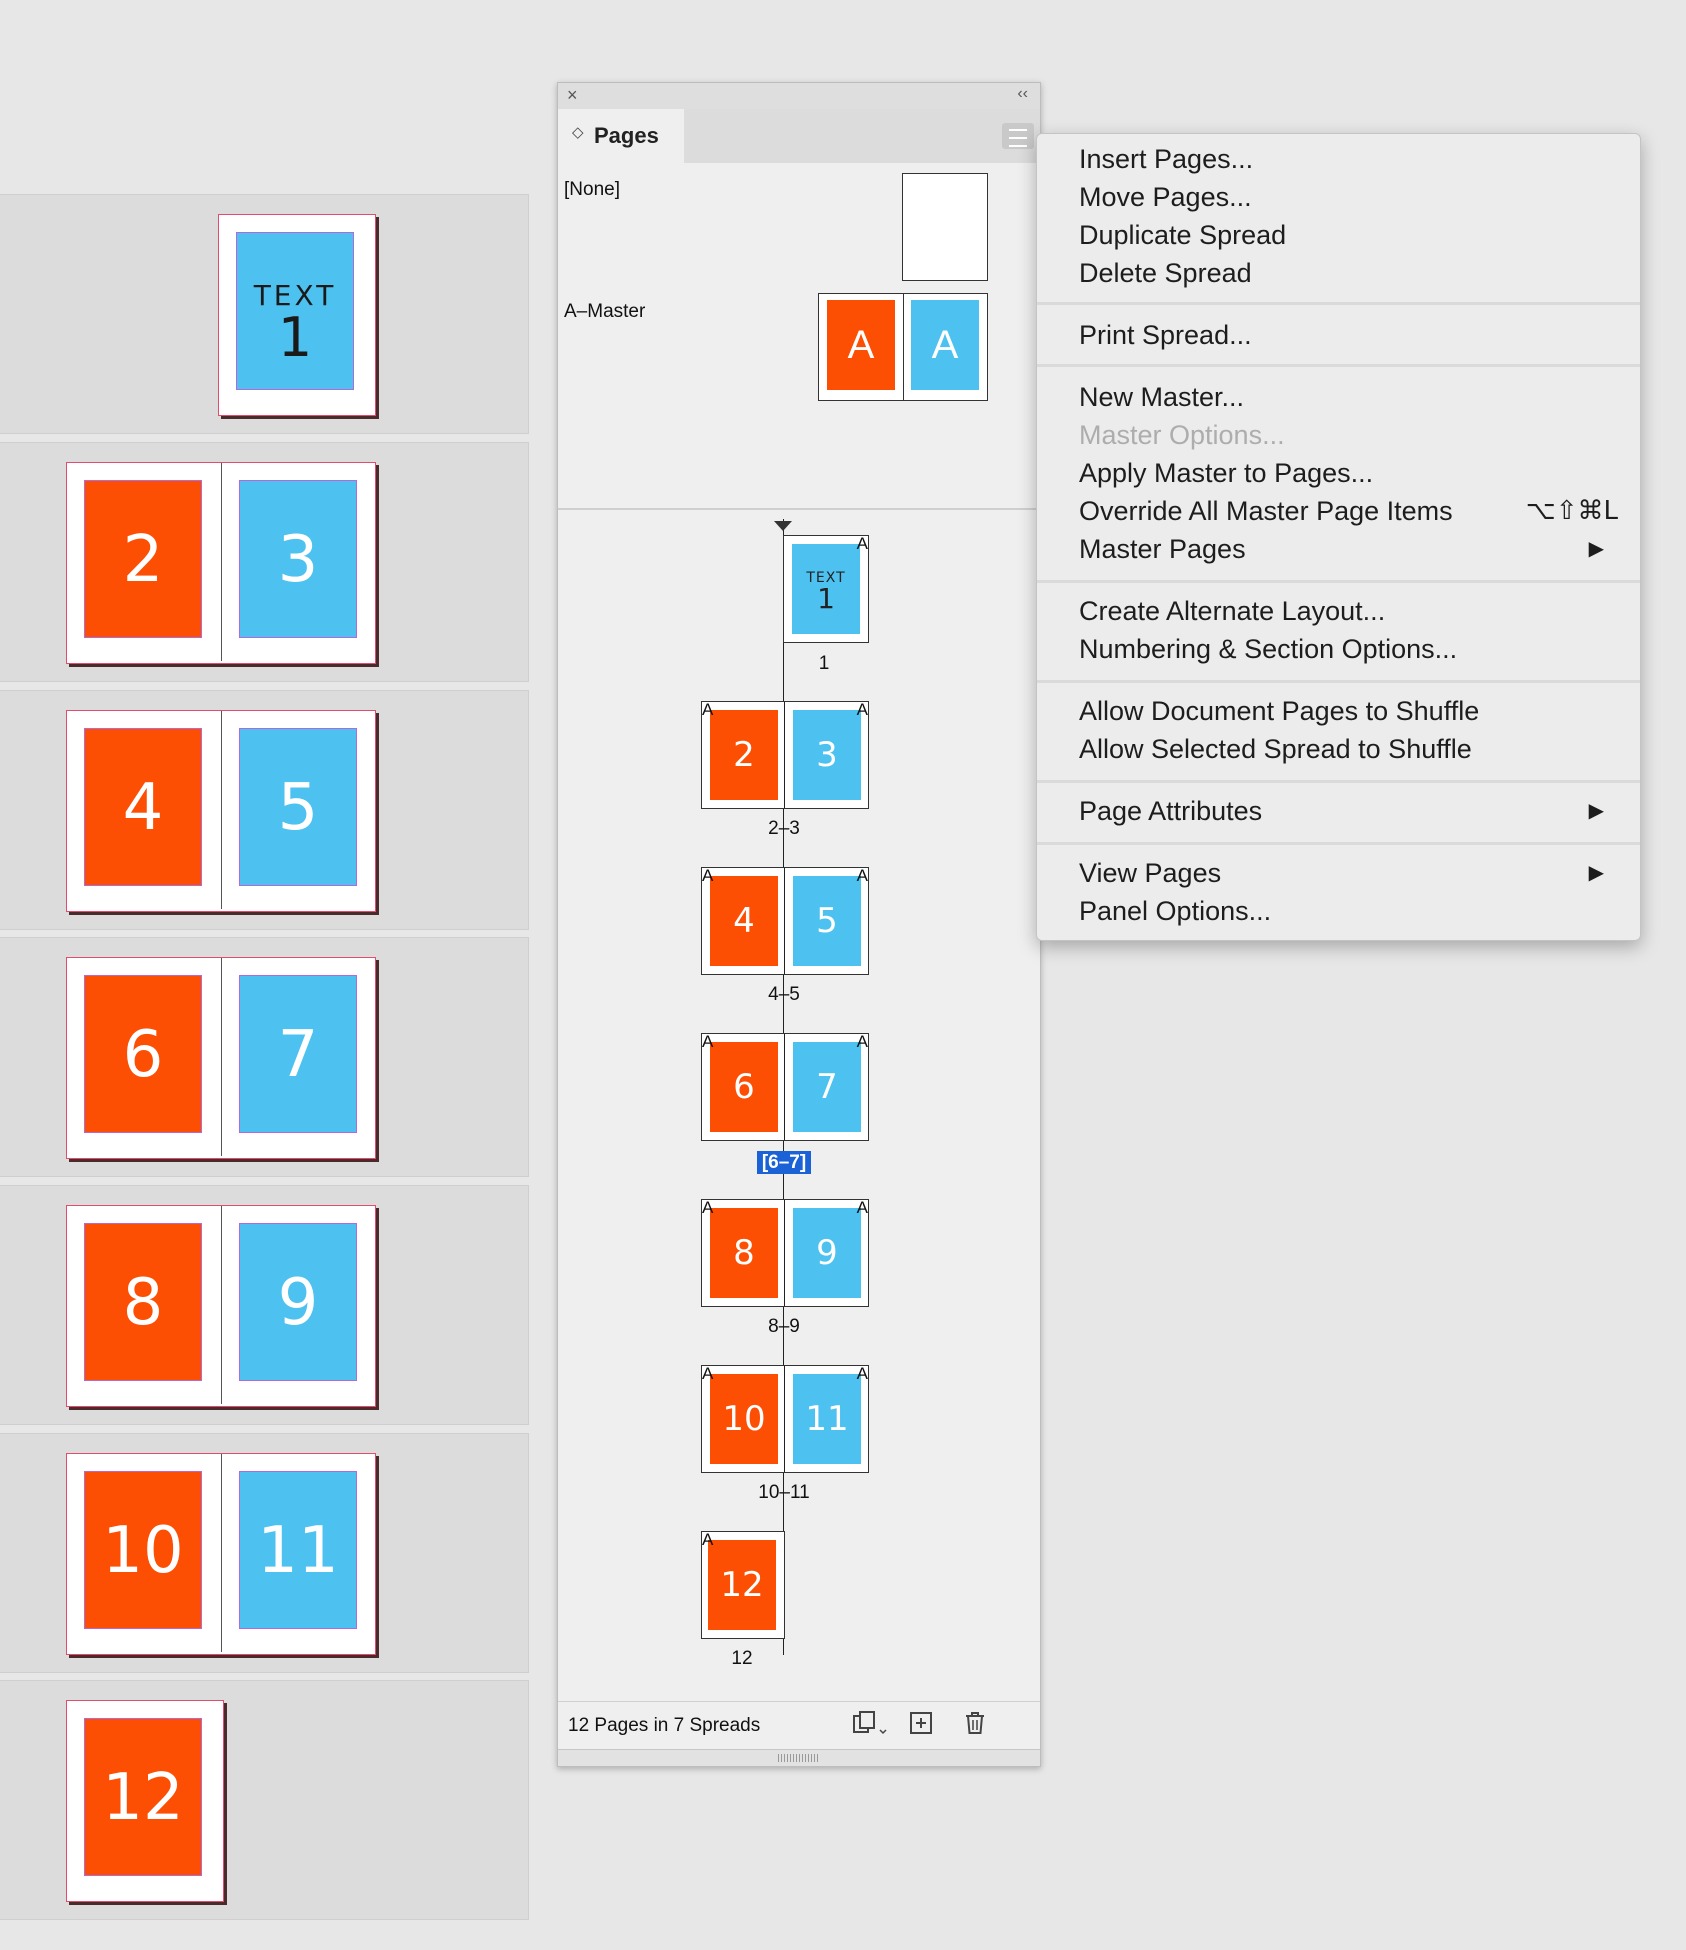 This screenshot has width=1686, height=1950. What do you see at coordinates (827, 1419) in the screenshot?
I see `thumbnail-page-number: 11` at bounding box center [827, 1419].